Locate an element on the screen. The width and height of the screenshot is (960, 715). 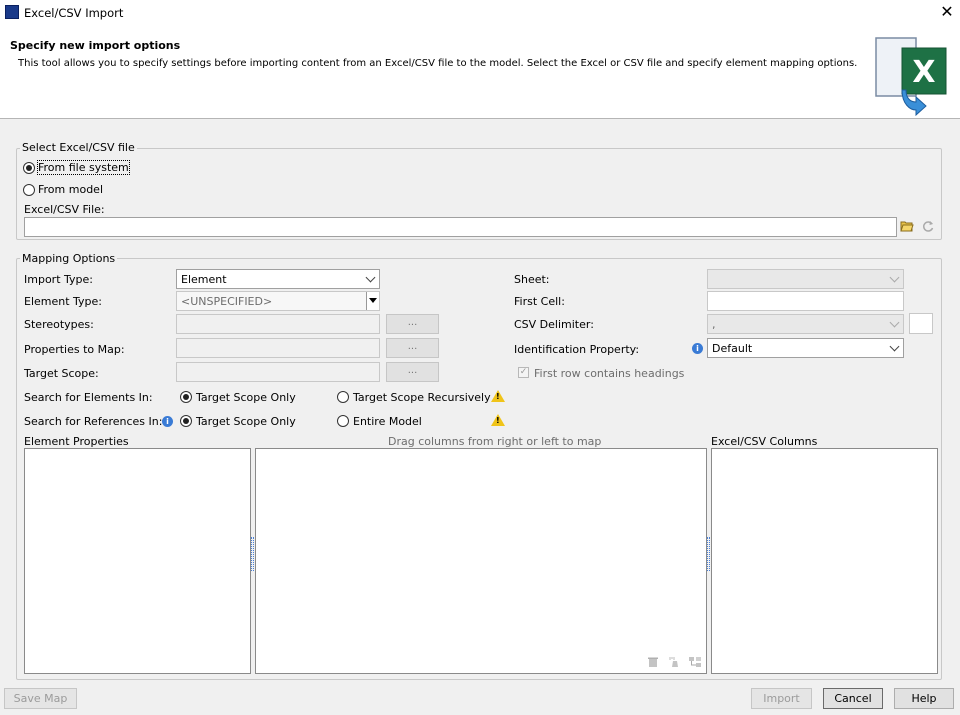
import-type-label: Import Type: is located at coordinates (58, 279).